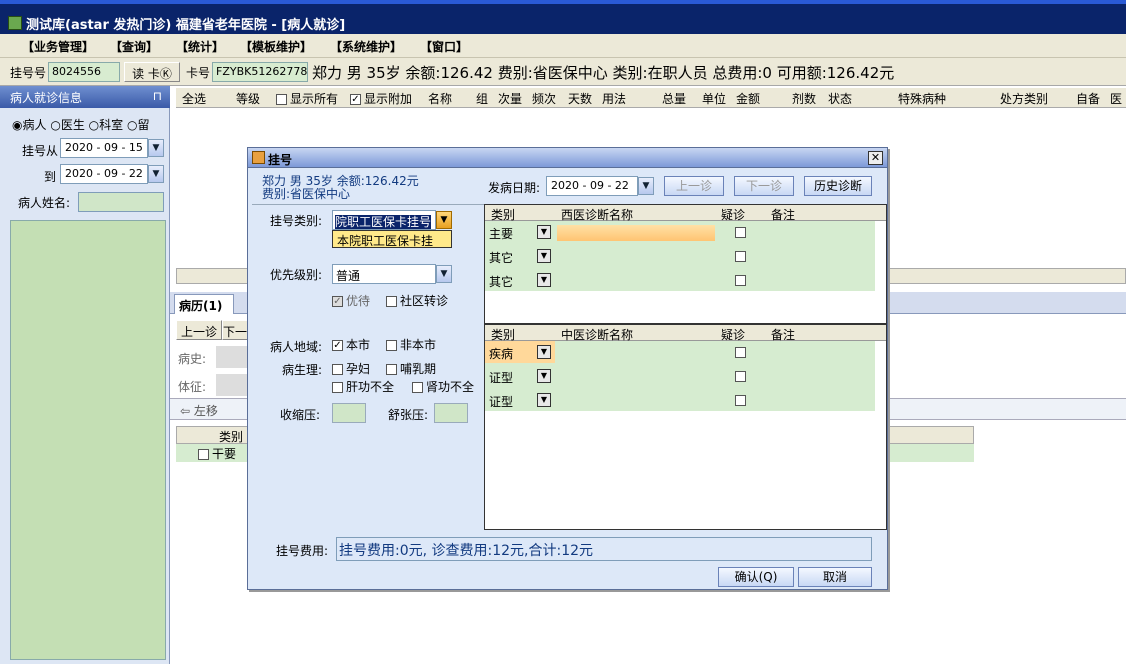 Image resolution: width=1126 pixels, height=664 pixels. What do you see at coordinates (306, 194) in the screenshot?
I see `dialog-patient-line2: 费别:省医保中心` at bounding box center [306, 194].